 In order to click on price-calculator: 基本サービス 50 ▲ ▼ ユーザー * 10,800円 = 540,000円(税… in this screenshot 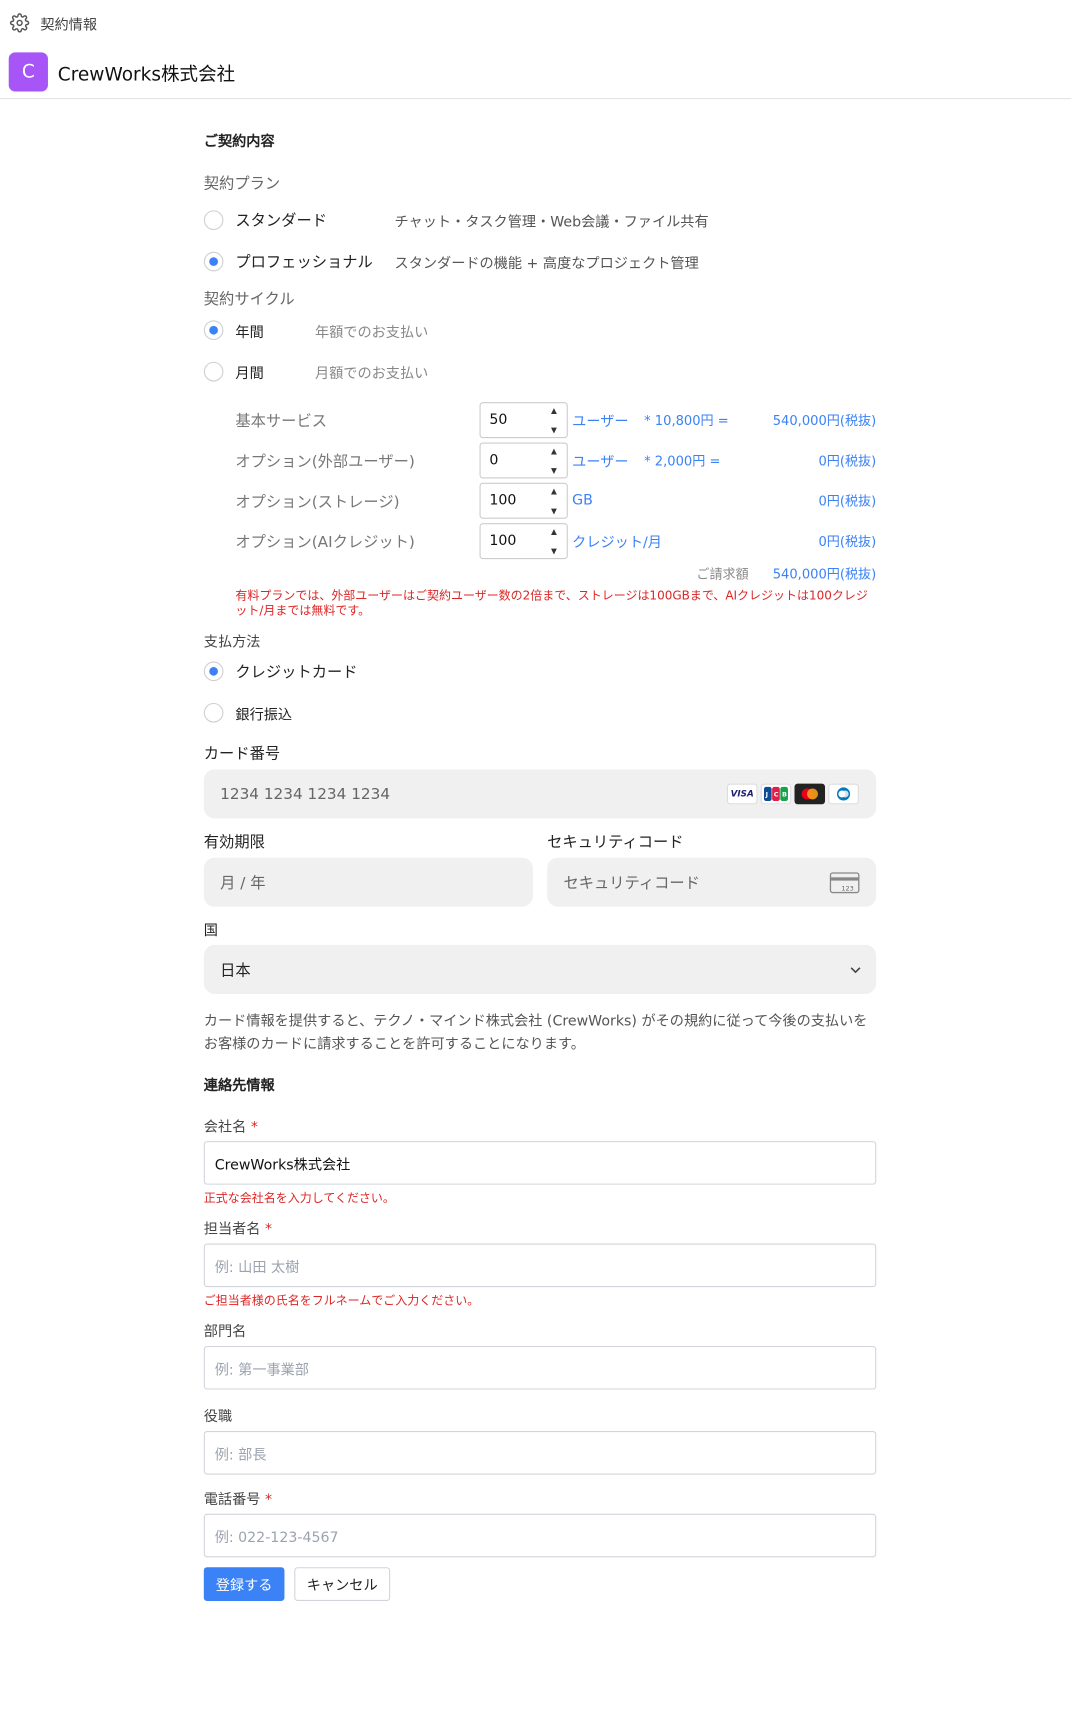, I will do `click(555, 493)`.